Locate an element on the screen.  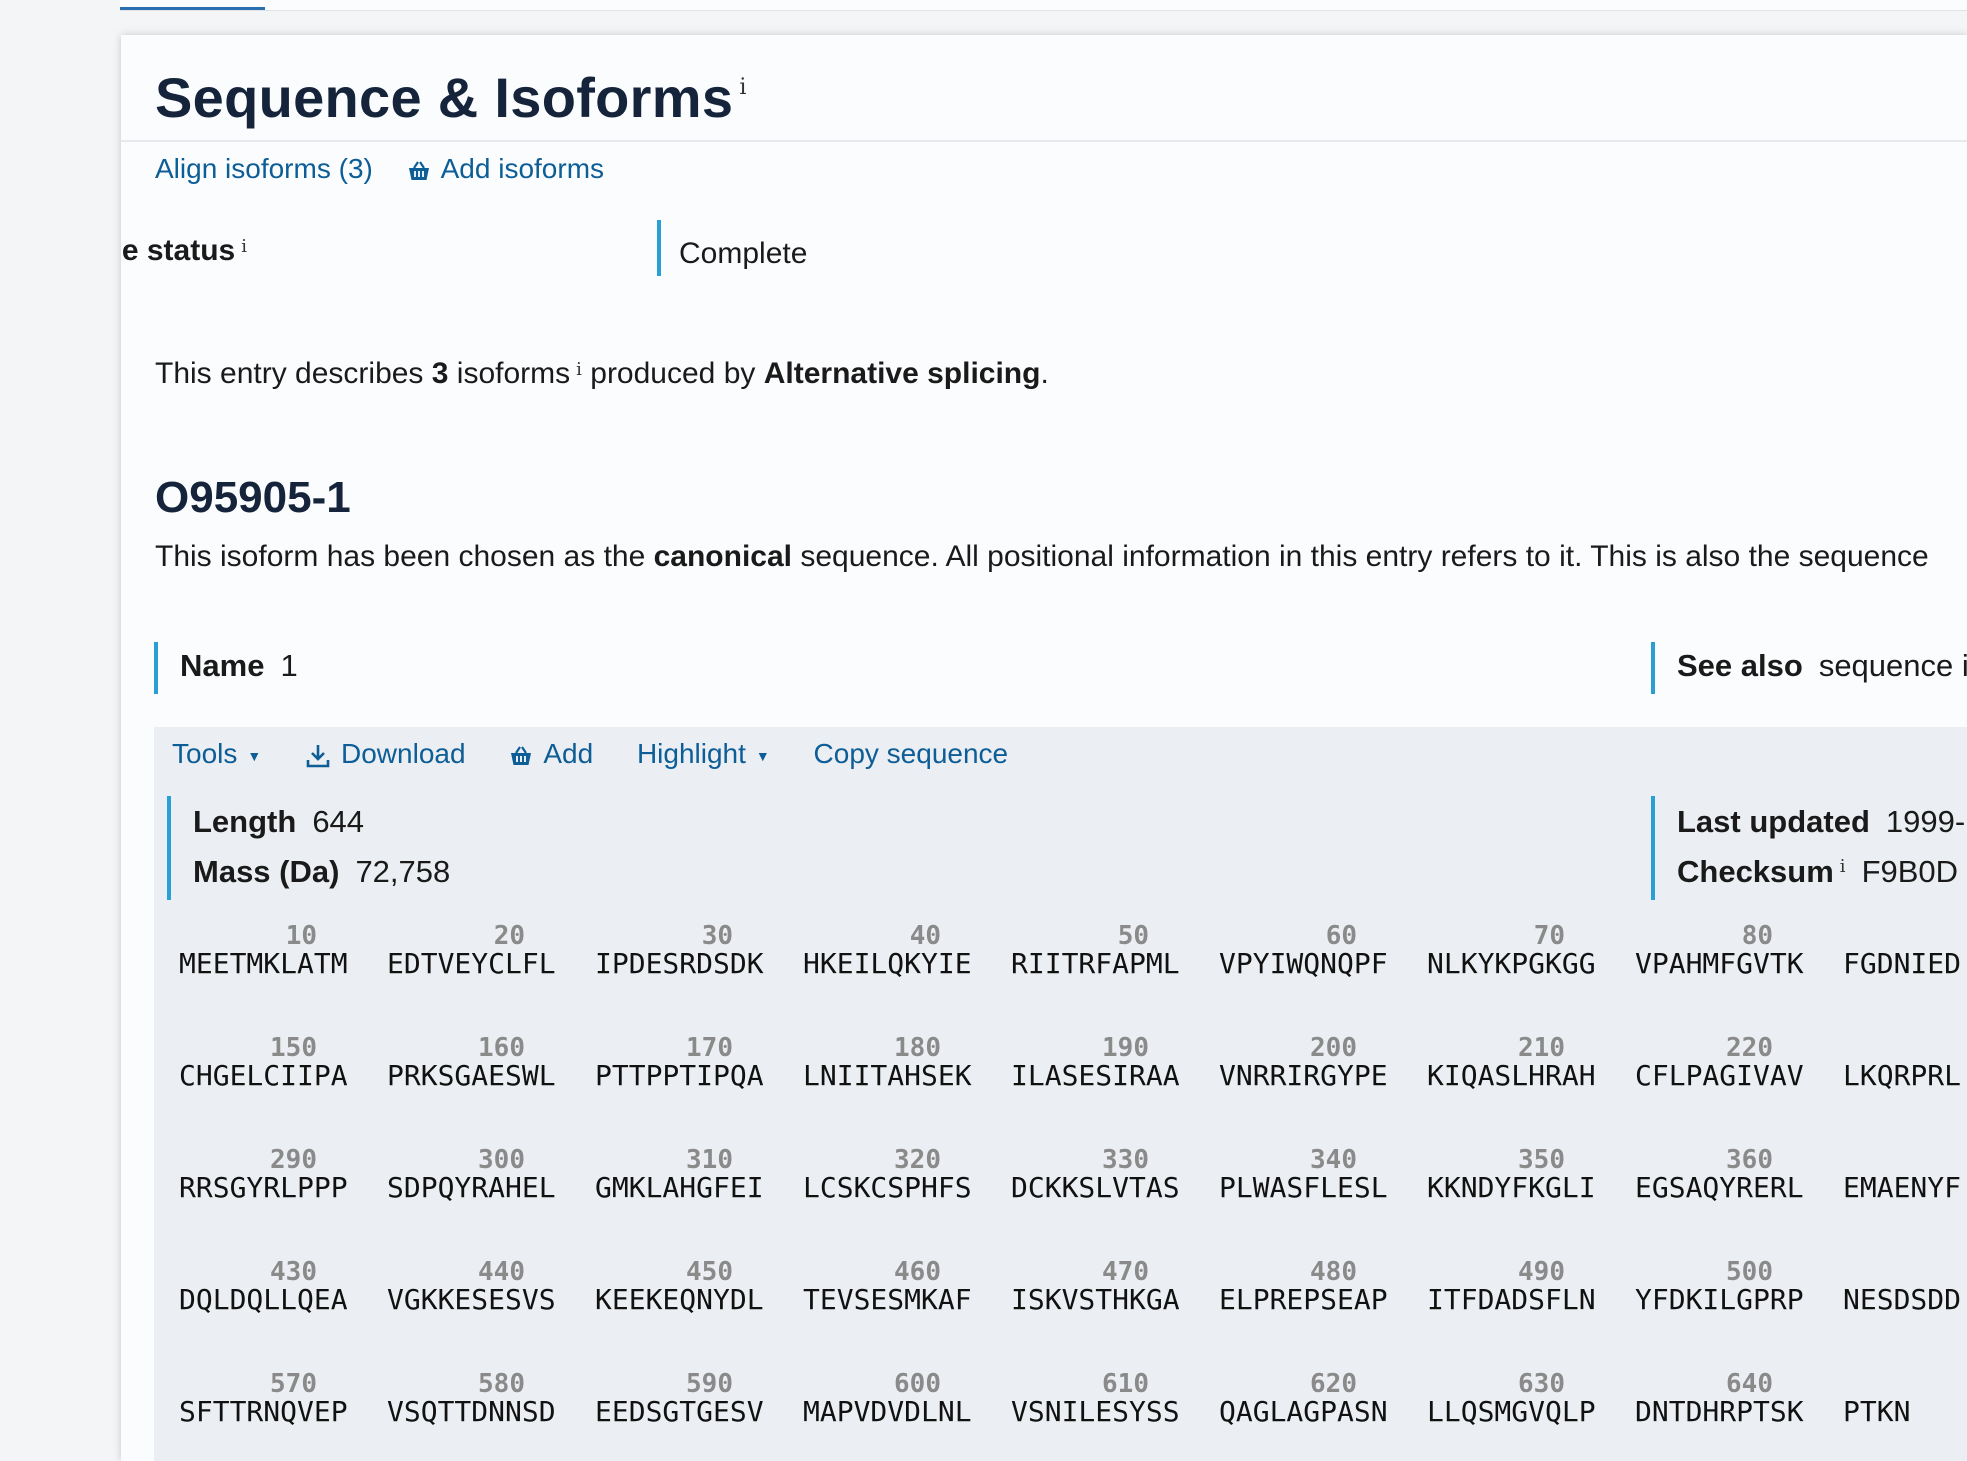
sequence-status-value: Complete is located at coordinates (743, 253).